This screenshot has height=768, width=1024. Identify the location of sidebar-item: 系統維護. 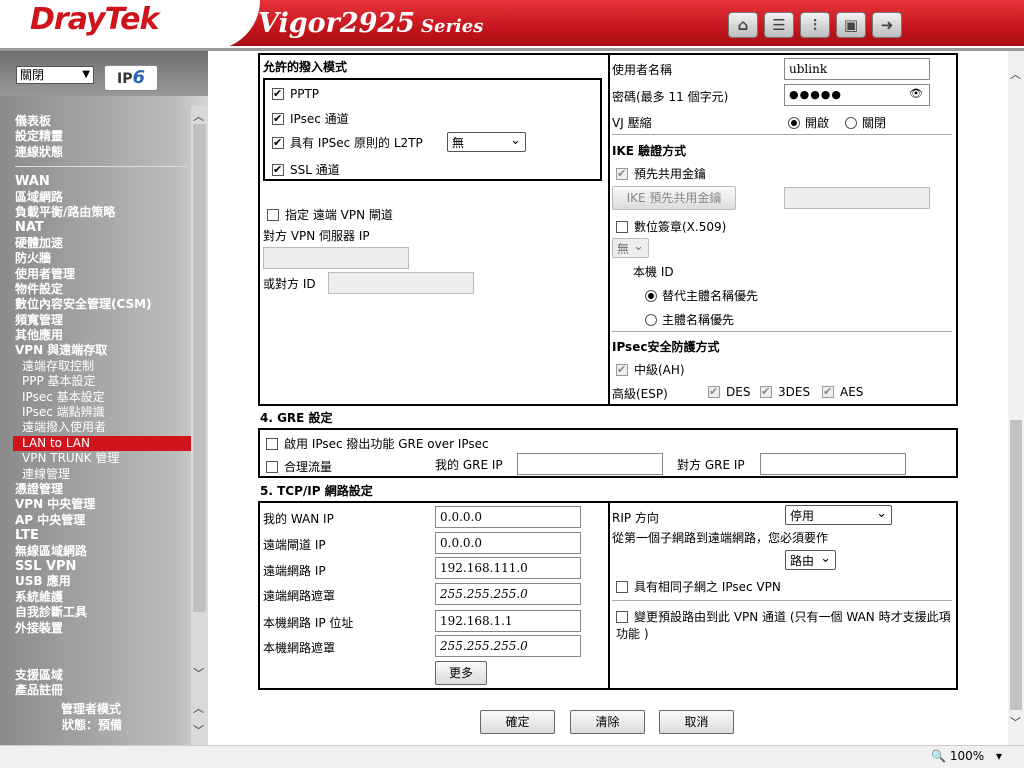
(103, 597).